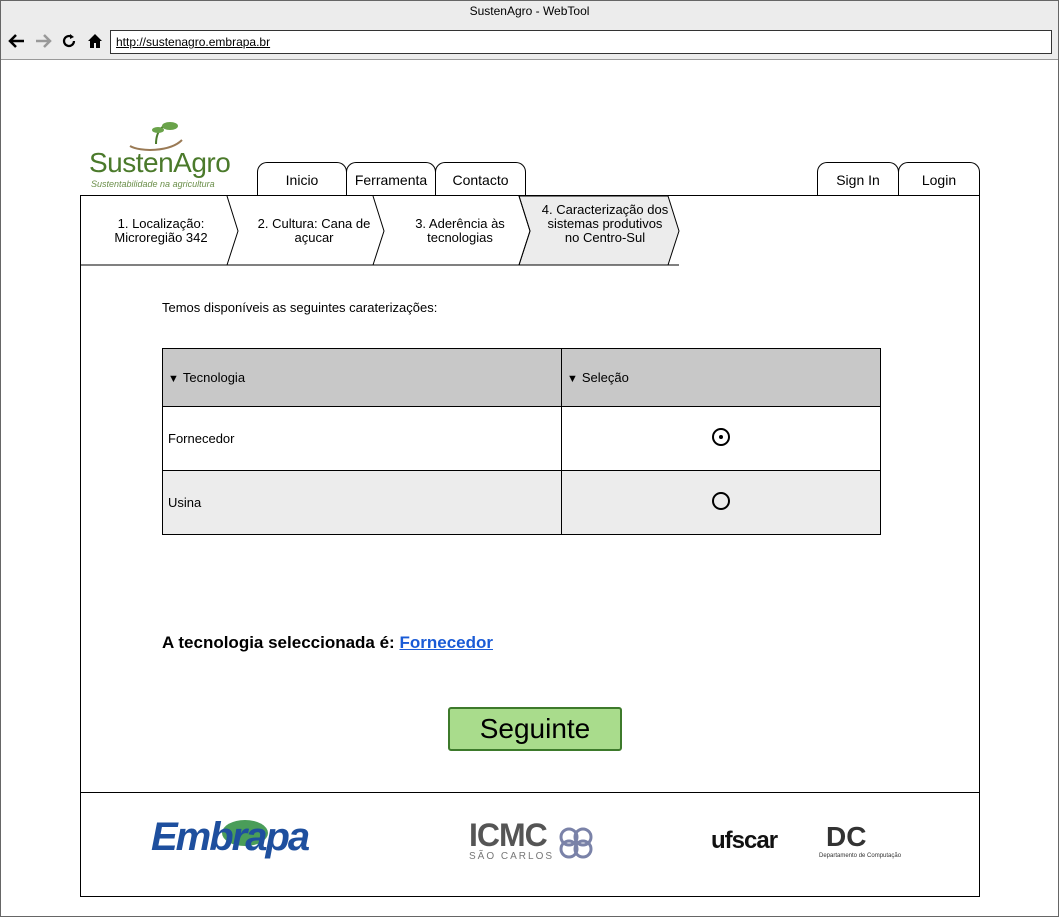 This screenshot has width=1059, height=917. I want to click on tab-ferramenta: Ferramenta, so click(391, 179).